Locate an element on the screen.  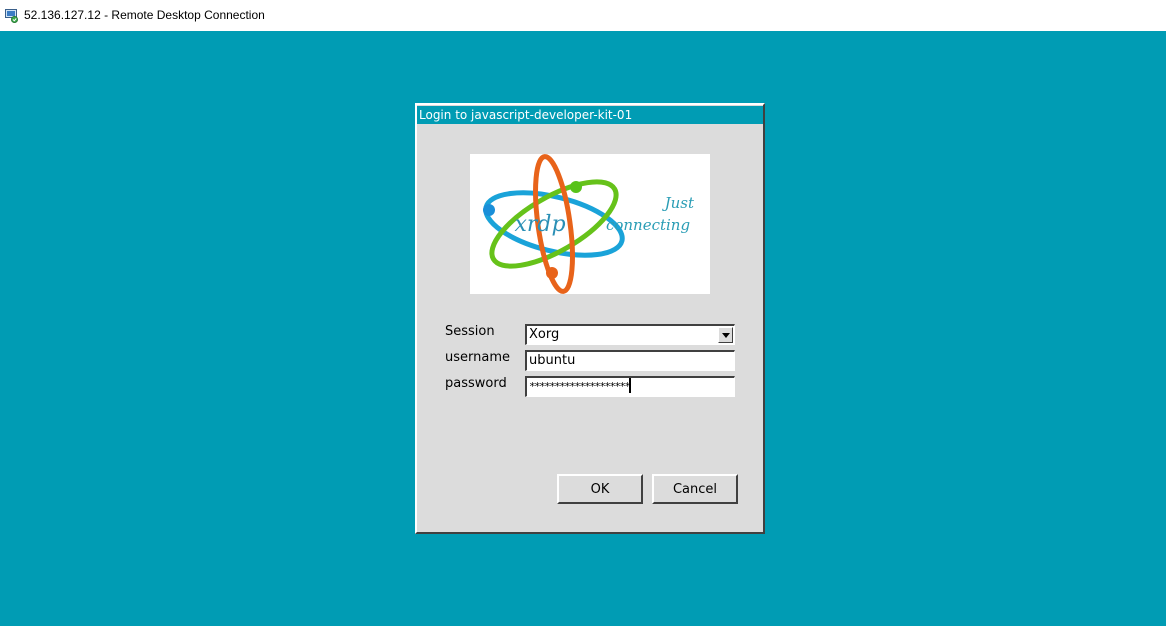
chevron-down-icon is located at coordinates (725, 335).